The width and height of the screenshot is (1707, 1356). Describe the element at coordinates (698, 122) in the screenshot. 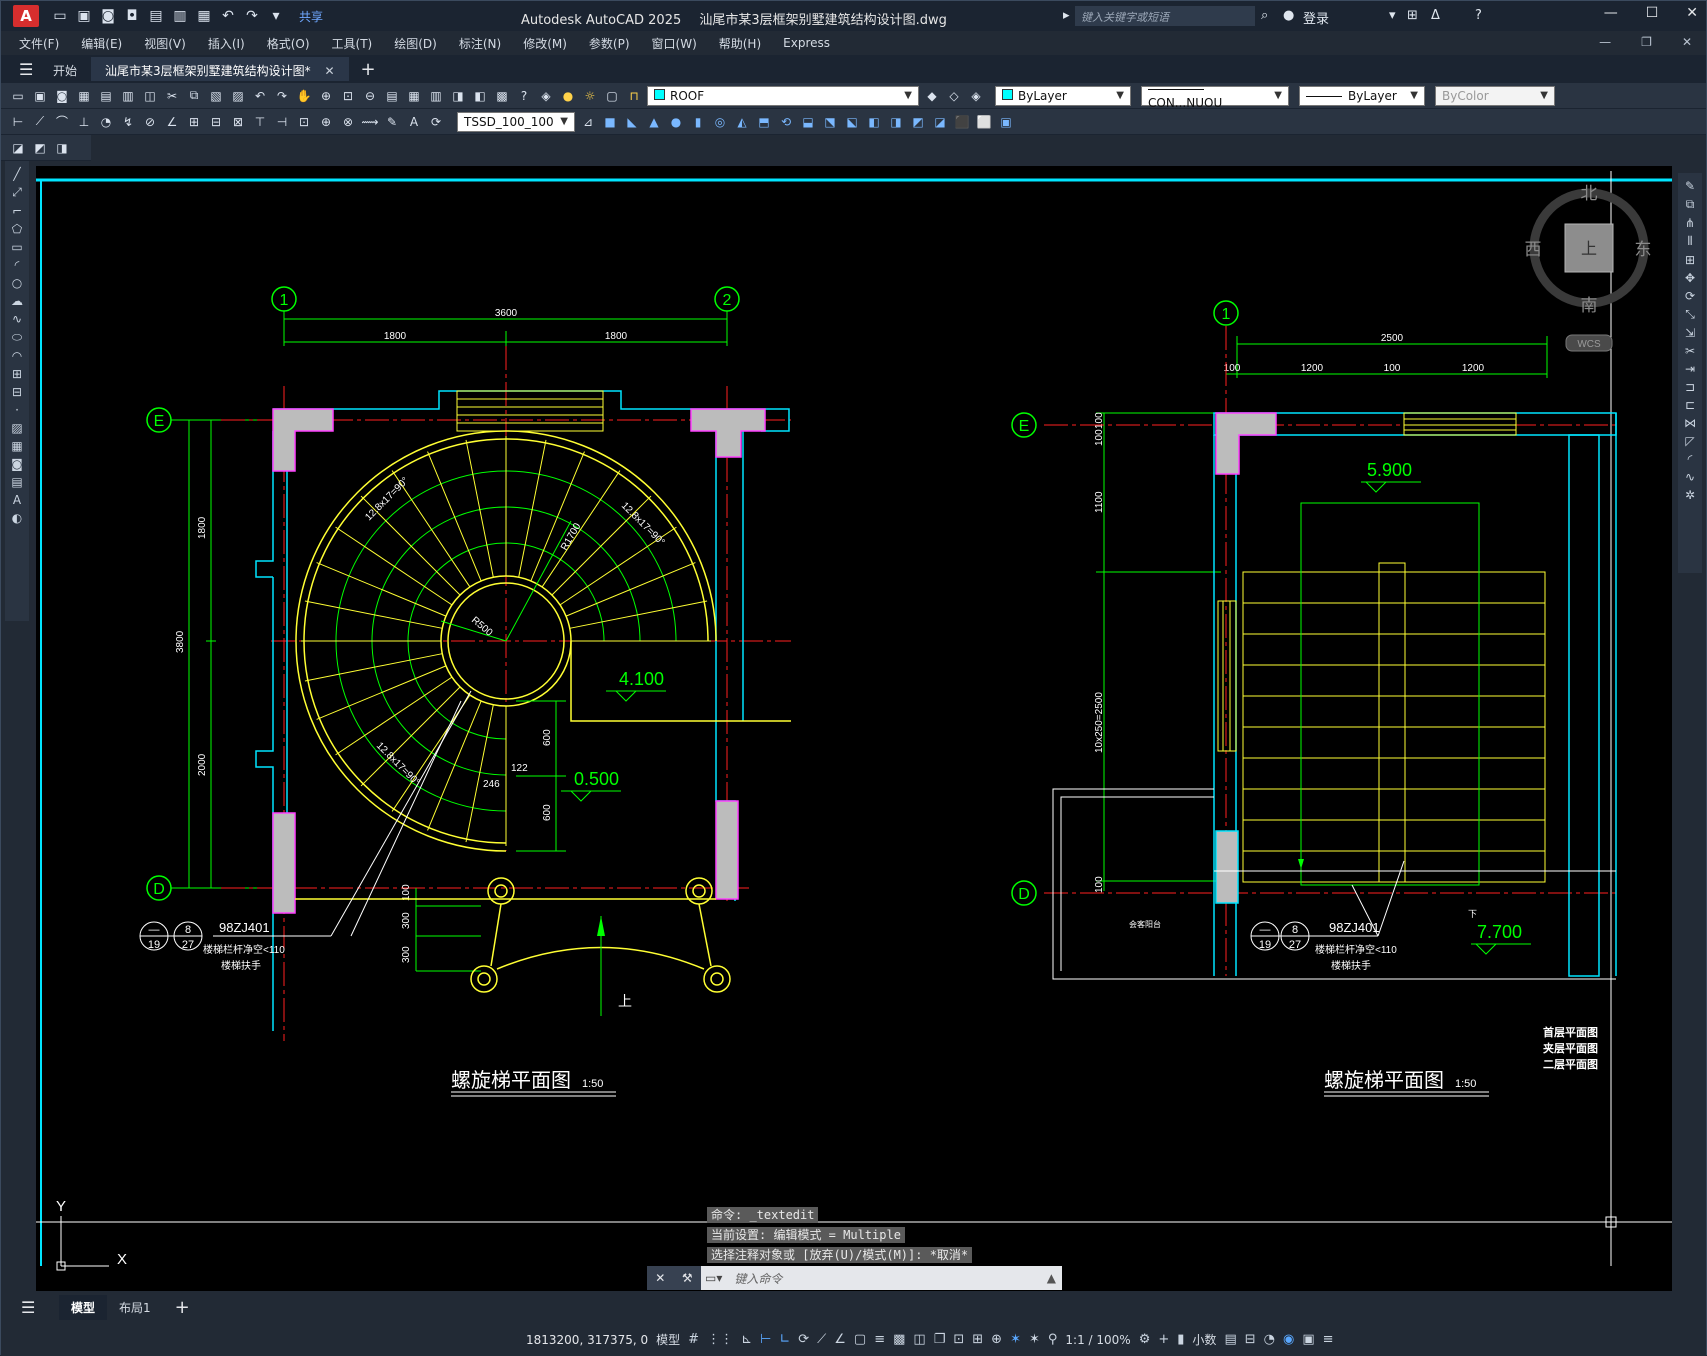

I see `cylinder-icon: ▮` at that location.